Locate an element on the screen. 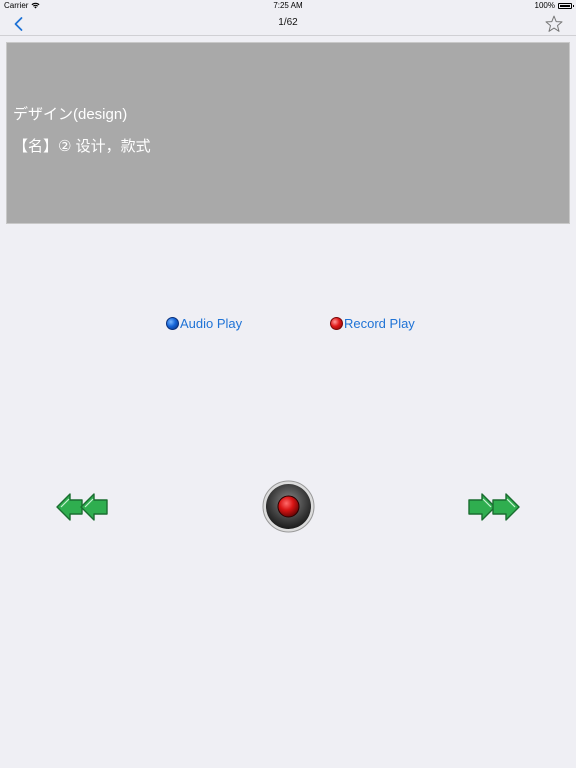 Image resolution: width=576 pixels, height=768 pixels. record-play-label: Record Play is located at coordinates (379, 323).